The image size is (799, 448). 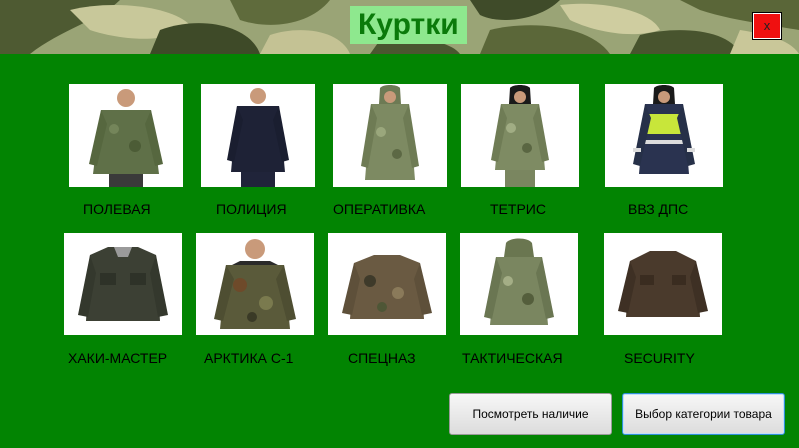 What do you see at coordinates (258, 135) in the screenshot?
I see `jacket-police-photo` at bounding box center [258, 135].